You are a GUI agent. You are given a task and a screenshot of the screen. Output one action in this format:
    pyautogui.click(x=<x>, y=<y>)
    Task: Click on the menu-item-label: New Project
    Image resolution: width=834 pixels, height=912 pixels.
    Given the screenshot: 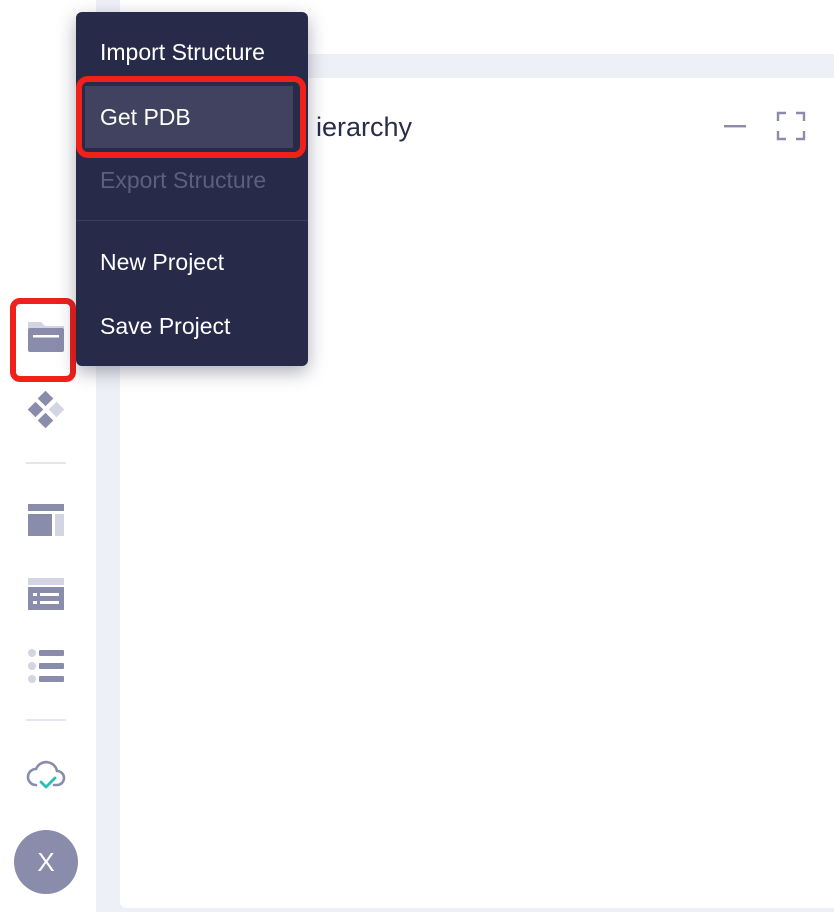 What is the action you would take?
    pyautogui.click(x=162, y=261)
    